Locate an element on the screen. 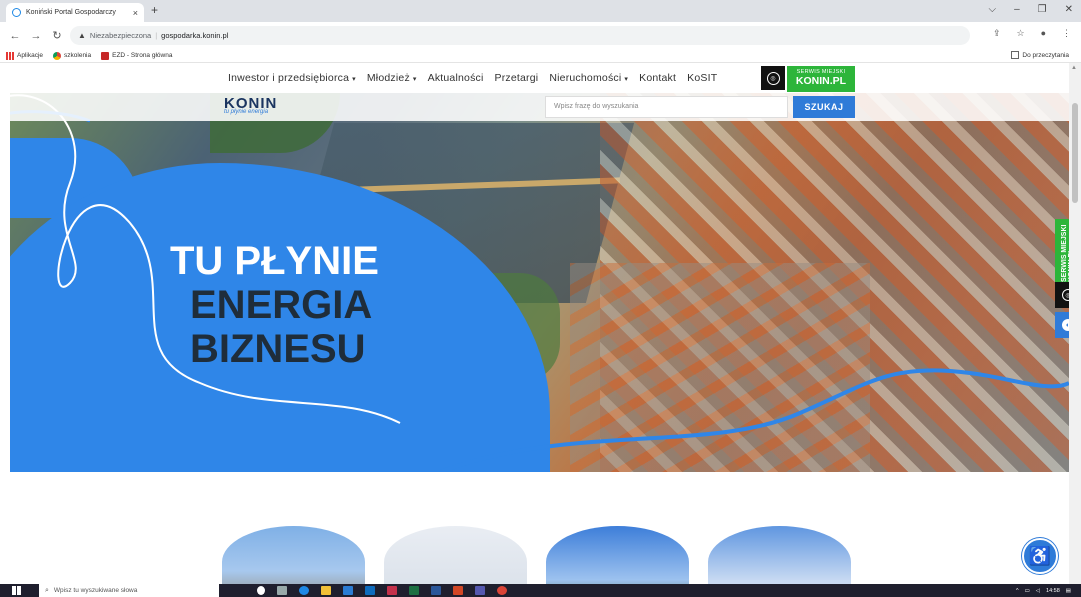  accessibility-icon: ◎ is located at coordinates (773, 78).